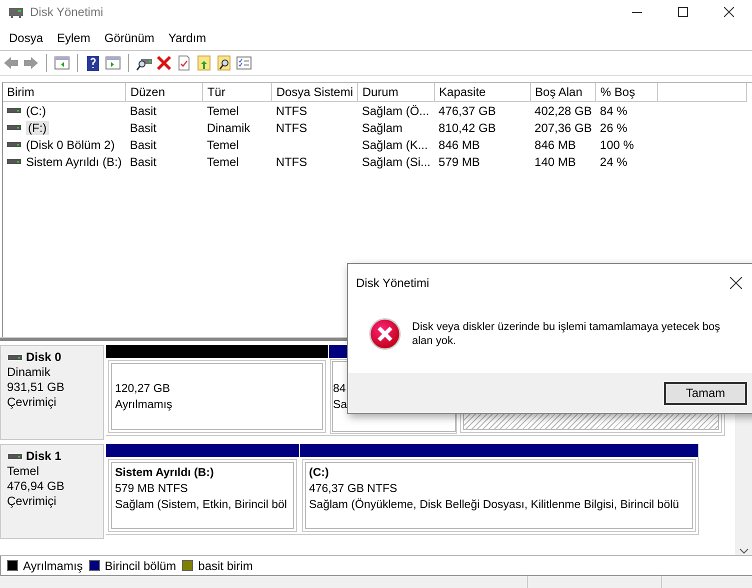 Image resolution: width=752 pixels, height=588 pixels. What do you see at coordinates (74, 161) in the screenshot?
I see `volume-name: Sistem Ayrıldı (B:)` at bounding box center [74, 161].